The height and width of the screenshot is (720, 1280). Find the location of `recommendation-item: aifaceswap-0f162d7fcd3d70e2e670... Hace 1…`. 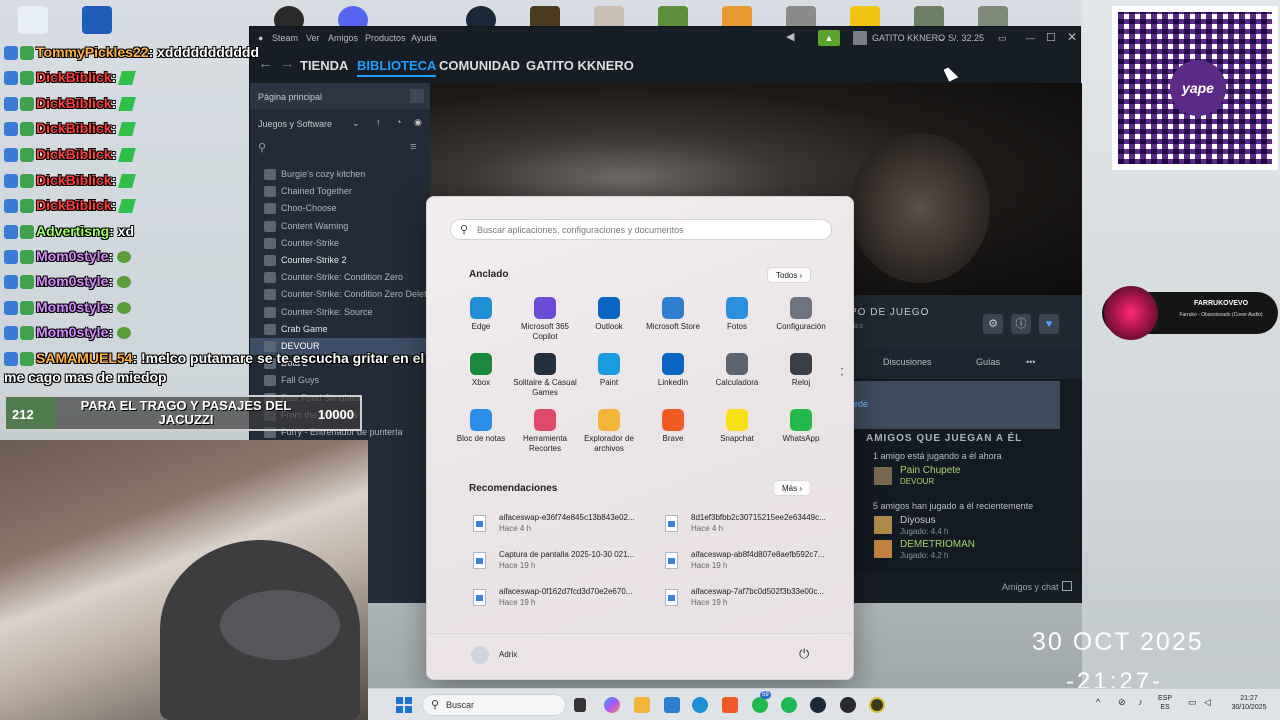

recommendation-item: aifaceswap-0f162d7fcd3d70e2e670... Hace 1… is located at coordinates (554, 600).